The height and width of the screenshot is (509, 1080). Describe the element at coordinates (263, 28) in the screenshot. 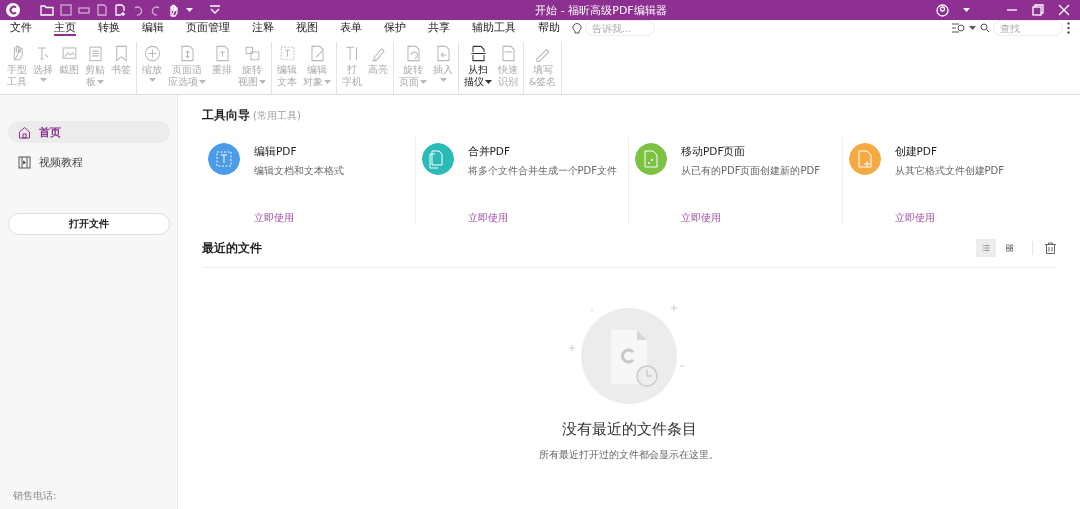

I see `menu-tab: 注释` at that location.